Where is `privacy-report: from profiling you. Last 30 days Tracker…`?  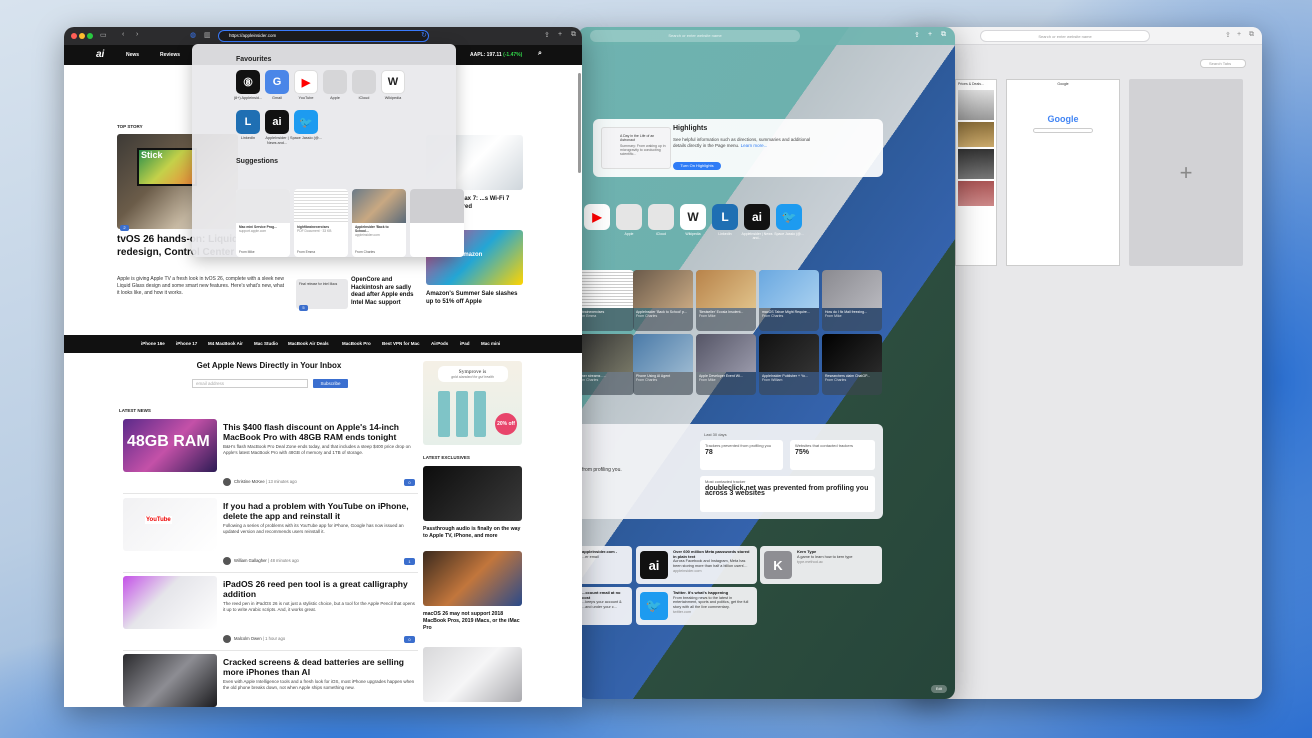
privacy-report: from profiling you. Last 30 days Tracker… is located at coordinates (730, 471).